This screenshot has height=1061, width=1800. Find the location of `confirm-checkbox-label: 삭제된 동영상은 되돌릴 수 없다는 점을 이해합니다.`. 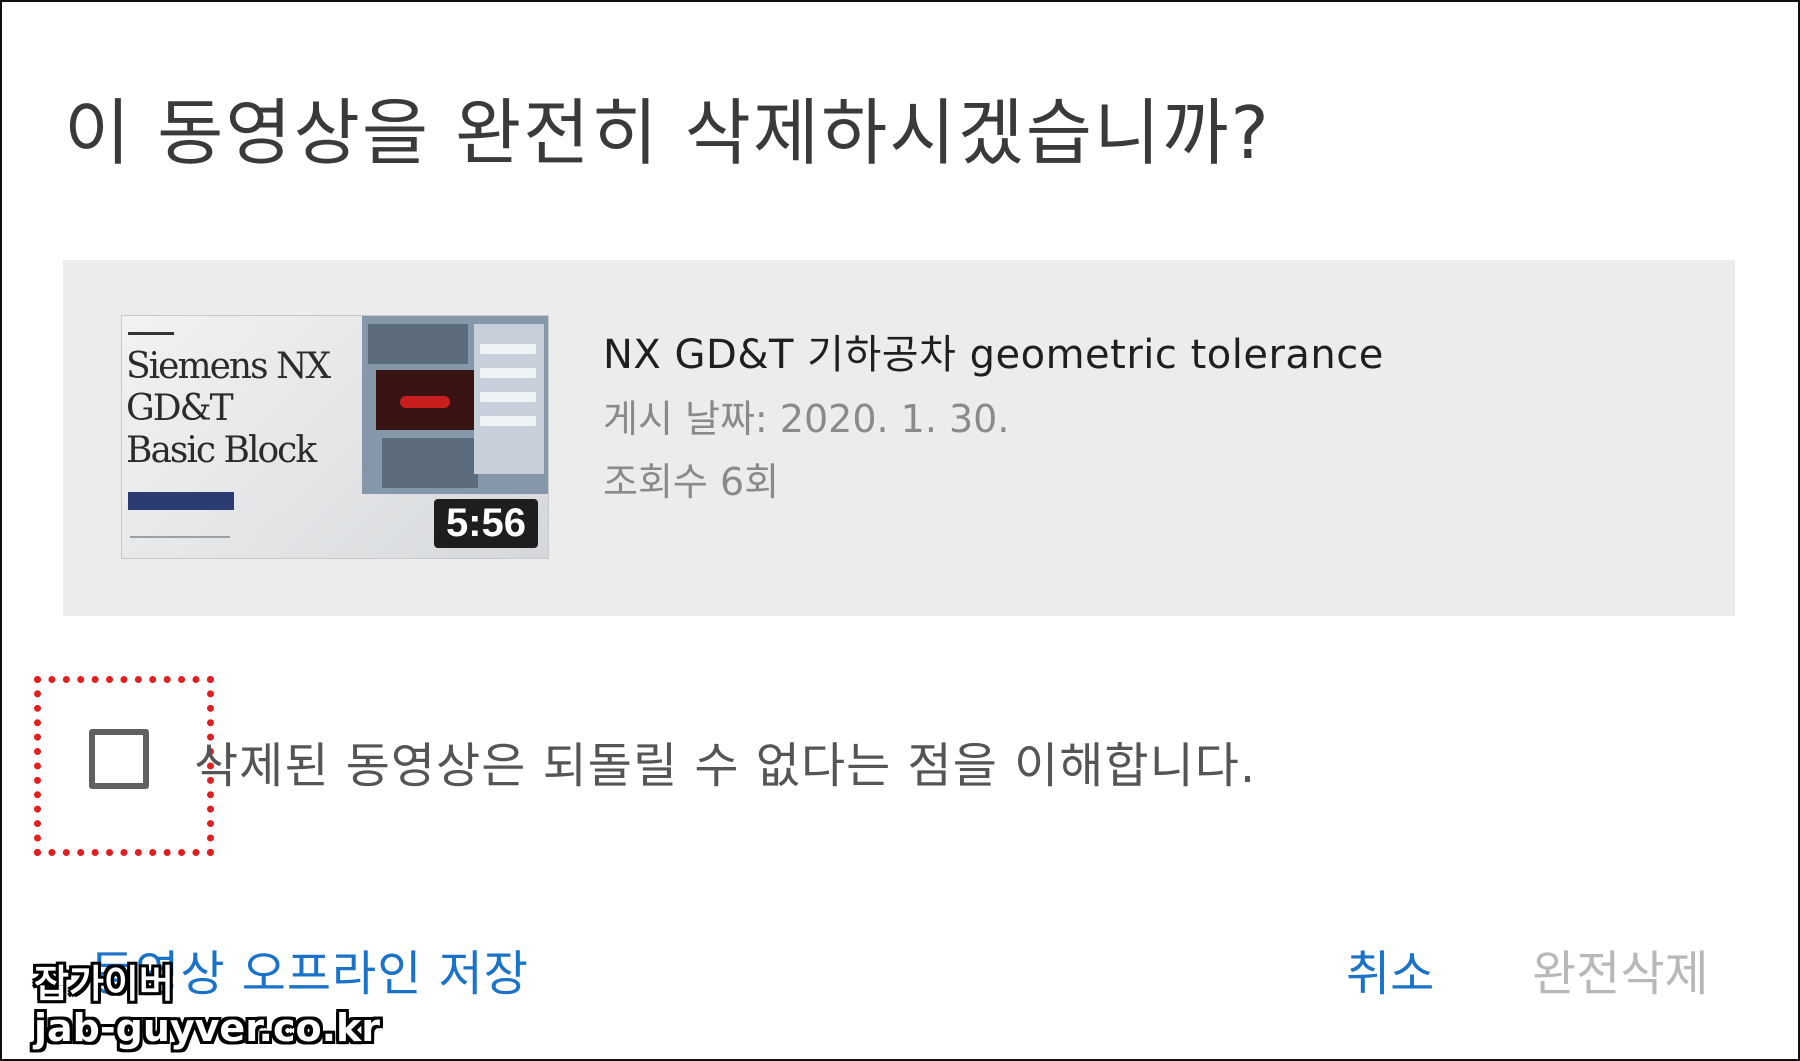

confirm-checkbox-label: 삭제된 동영상은 되돌릴 수 없다는 점을 이해합니다. is located at coordinates (725, 761).